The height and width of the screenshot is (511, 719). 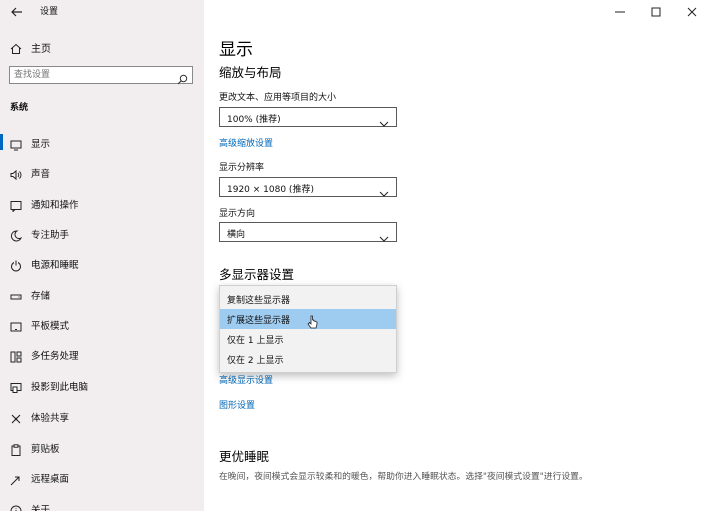 I want to click on menu-item-label: 仅在 1 上显示, so click(x=255, y=341).